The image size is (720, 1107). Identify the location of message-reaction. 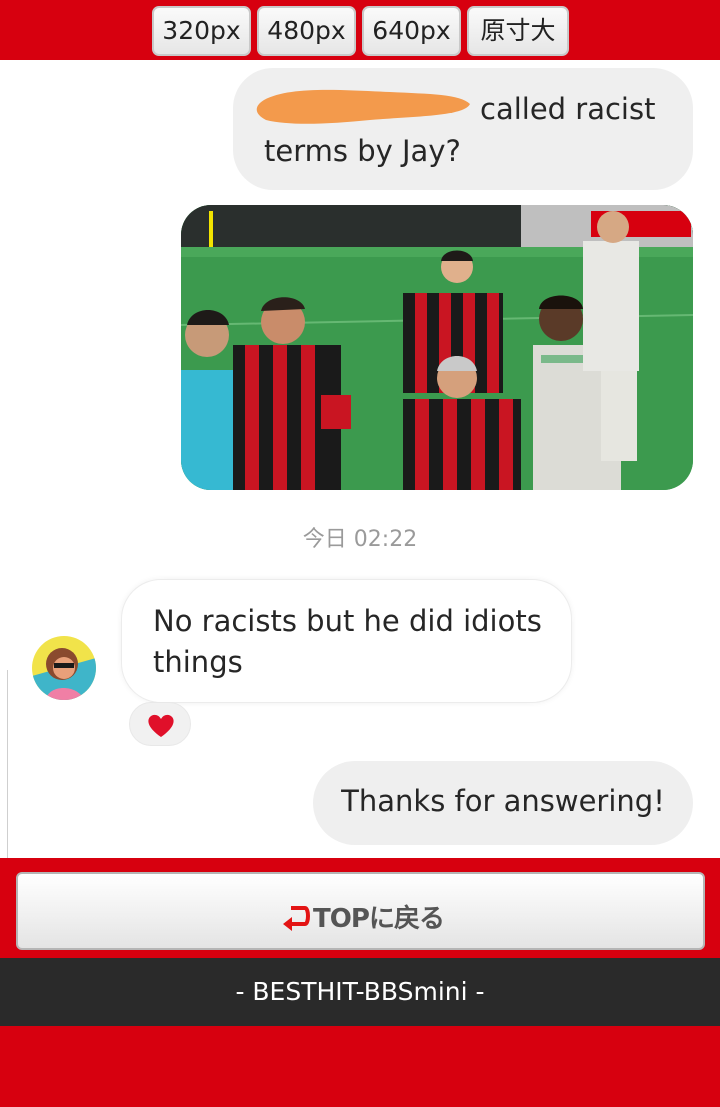
(160, 724).